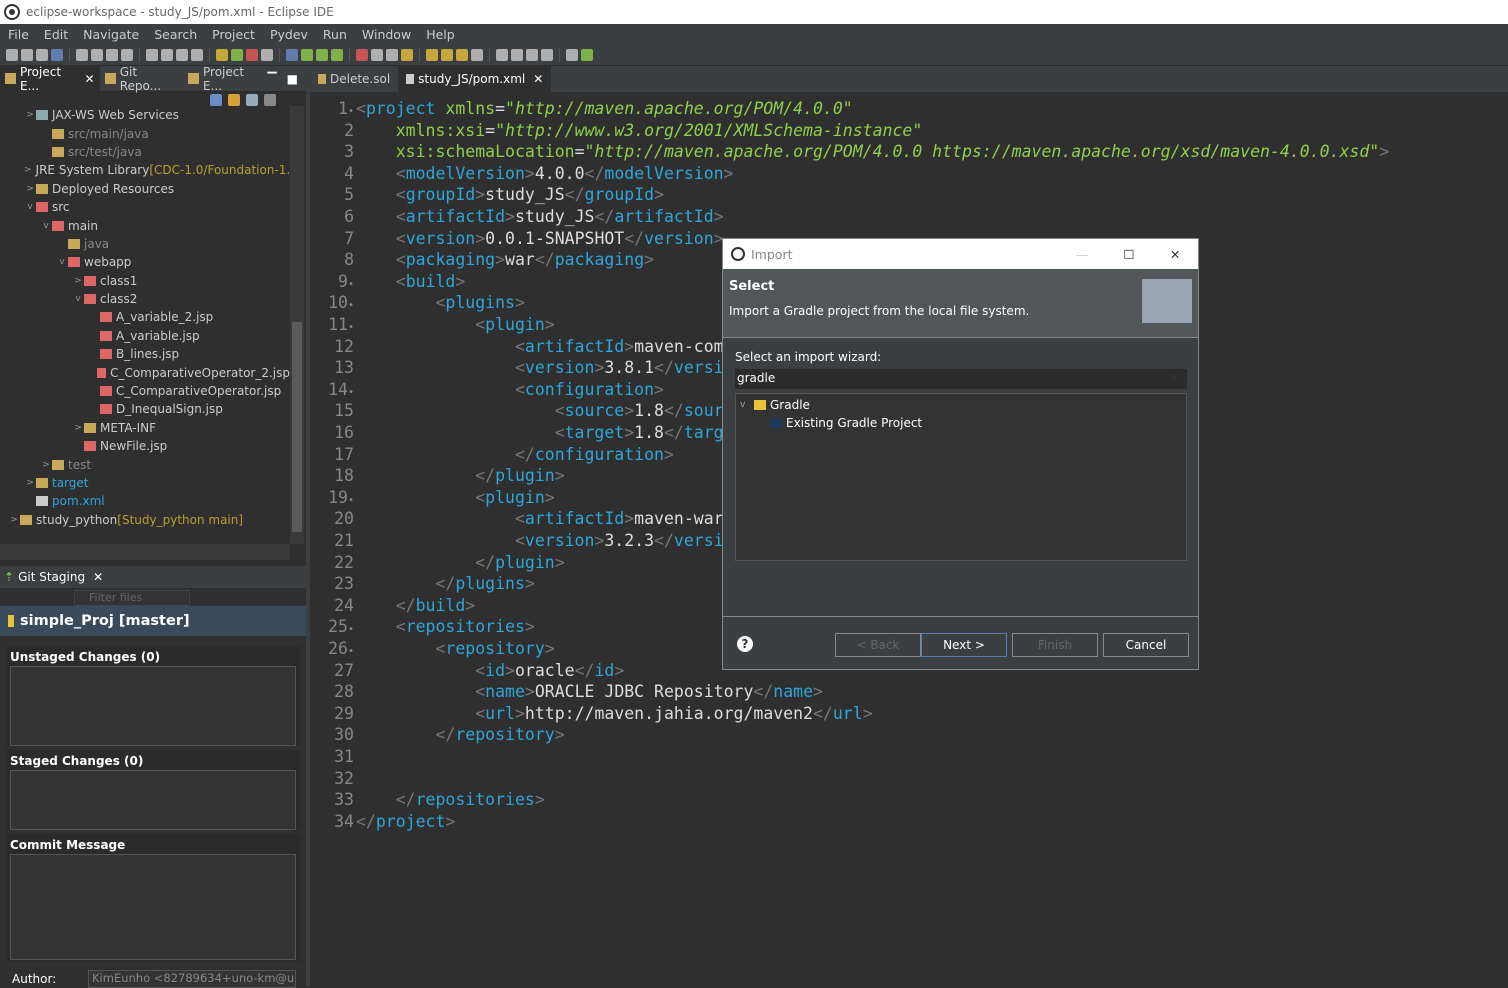  Describe the element at coordinates (145, 391) in the screenshot. I see `tree-item: C_ComparativeOperator.jsp` at that location.